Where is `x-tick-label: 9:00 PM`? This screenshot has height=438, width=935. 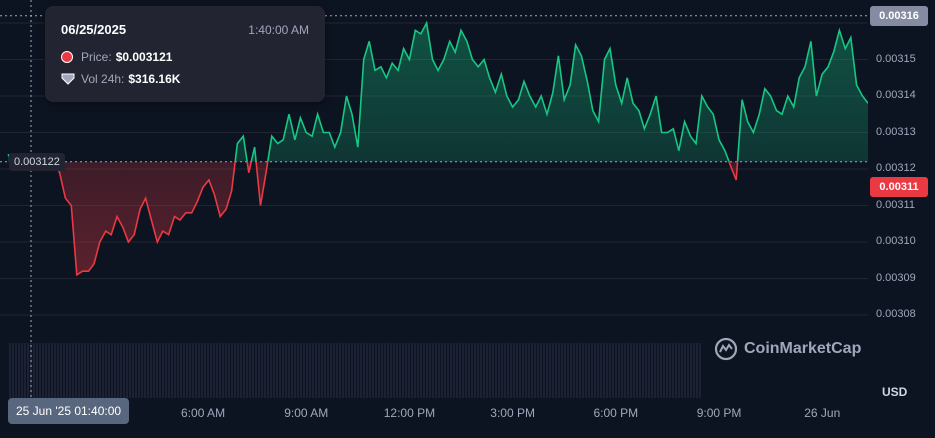
x-tick-label: 9:00 PM is located at coordinates (719, 413).